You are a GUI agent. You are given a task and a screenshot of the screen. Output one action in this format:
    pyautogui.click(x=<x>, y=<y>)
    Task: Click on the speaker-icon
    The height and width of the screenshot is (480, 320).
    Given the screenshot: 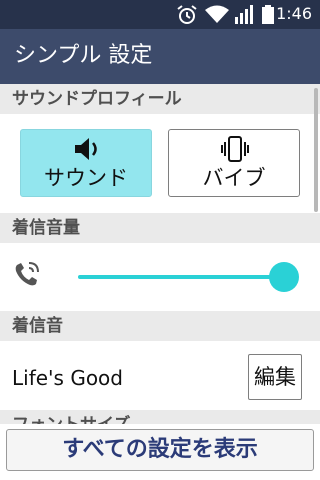 What is the action you would take?
    pyautogui.click(x=86, y=149)
    